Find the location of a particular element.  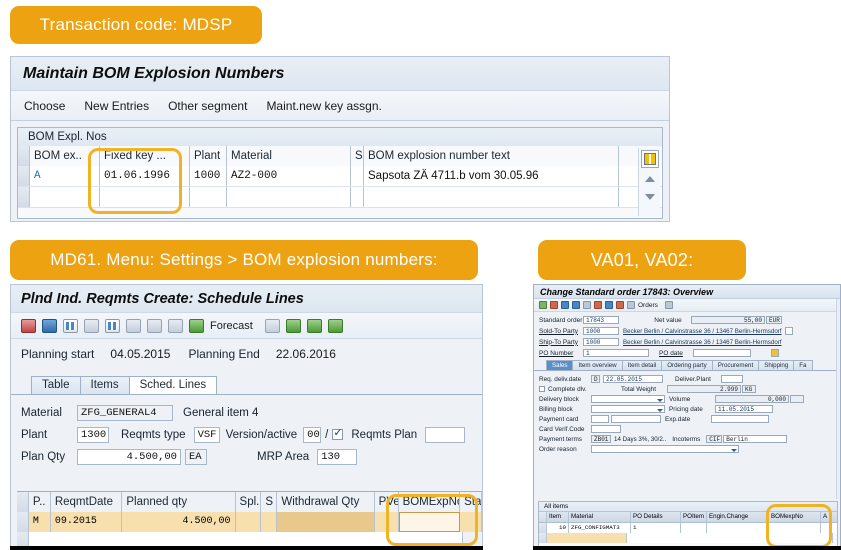

billing-block-select is located at coordinates (628, 409).